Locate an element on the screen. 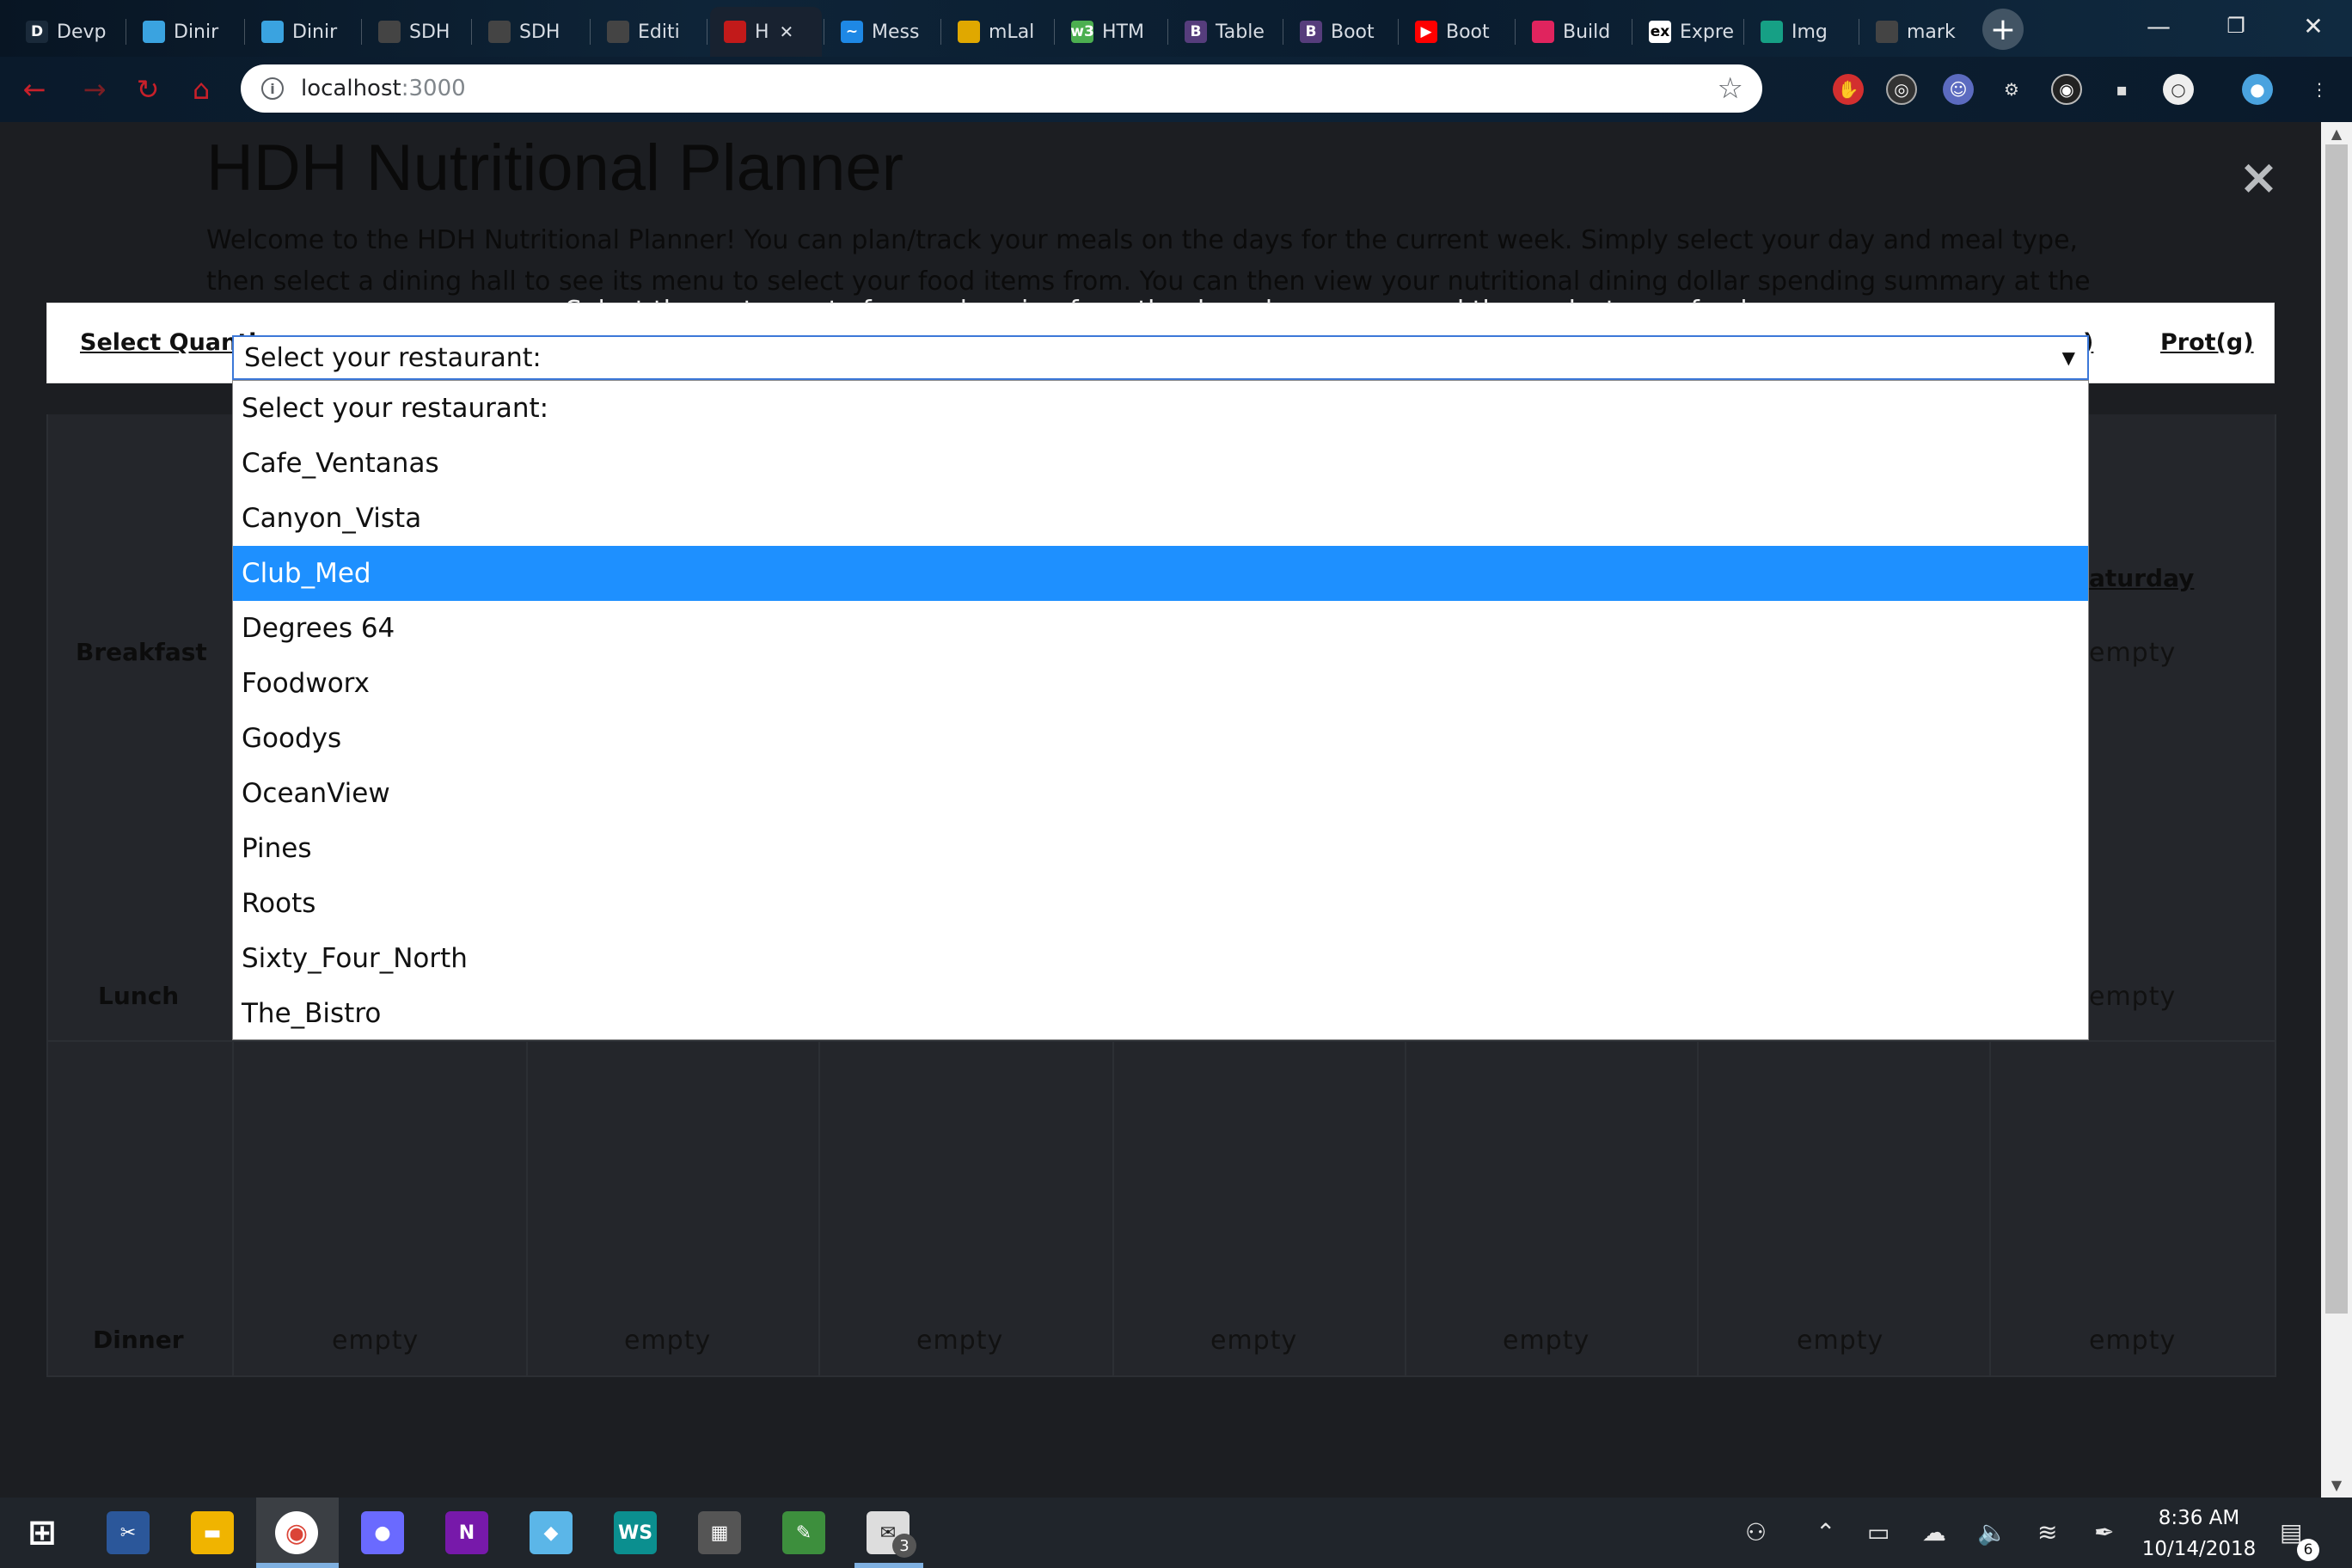  restaurant-option: Pines is located at coordinates (1160, 848).